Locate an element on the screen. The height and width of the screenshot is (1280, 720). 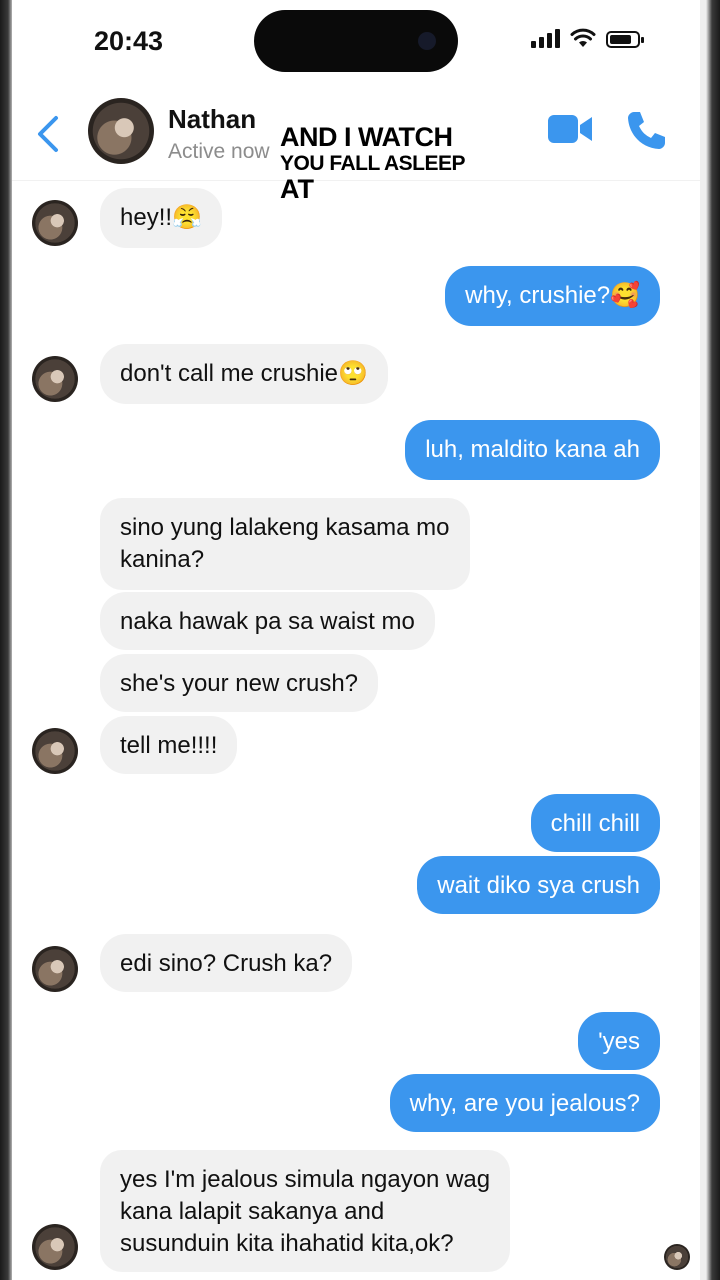
incoming-message: sino yung lalakeng kasama mo kanina? is located at coordinates (285, 544).